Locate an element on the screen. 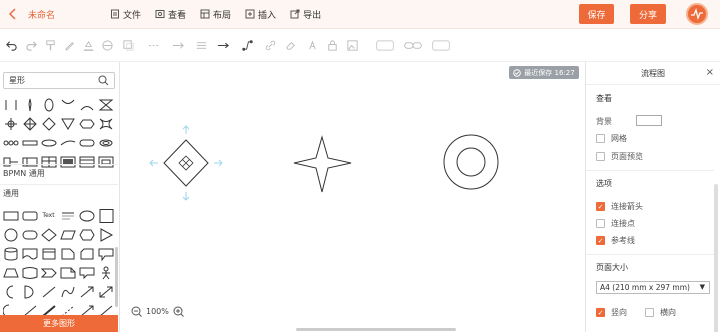  shape-arrow-diagonal is located at coordinates (86, 291).